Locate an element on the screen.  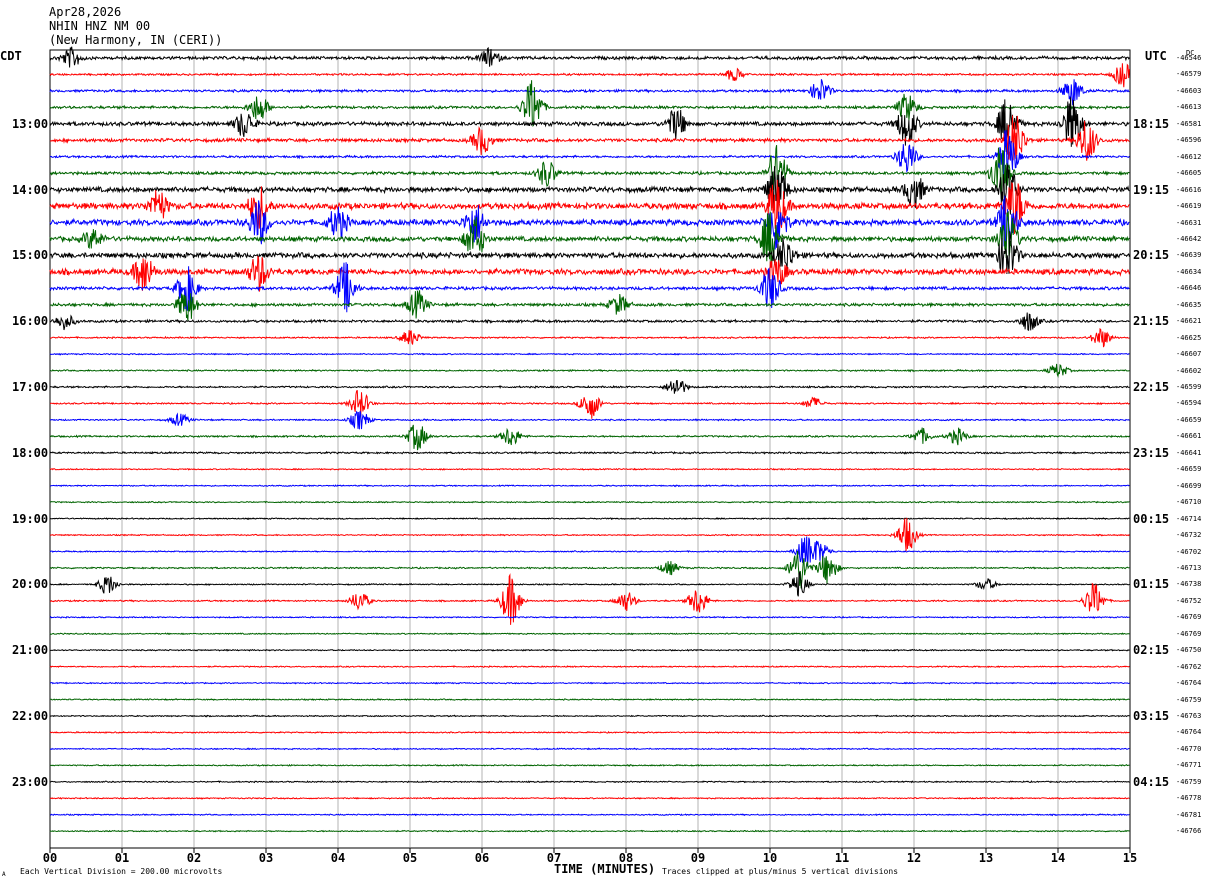
corner-mark: A is located at coordinates (4, 874).